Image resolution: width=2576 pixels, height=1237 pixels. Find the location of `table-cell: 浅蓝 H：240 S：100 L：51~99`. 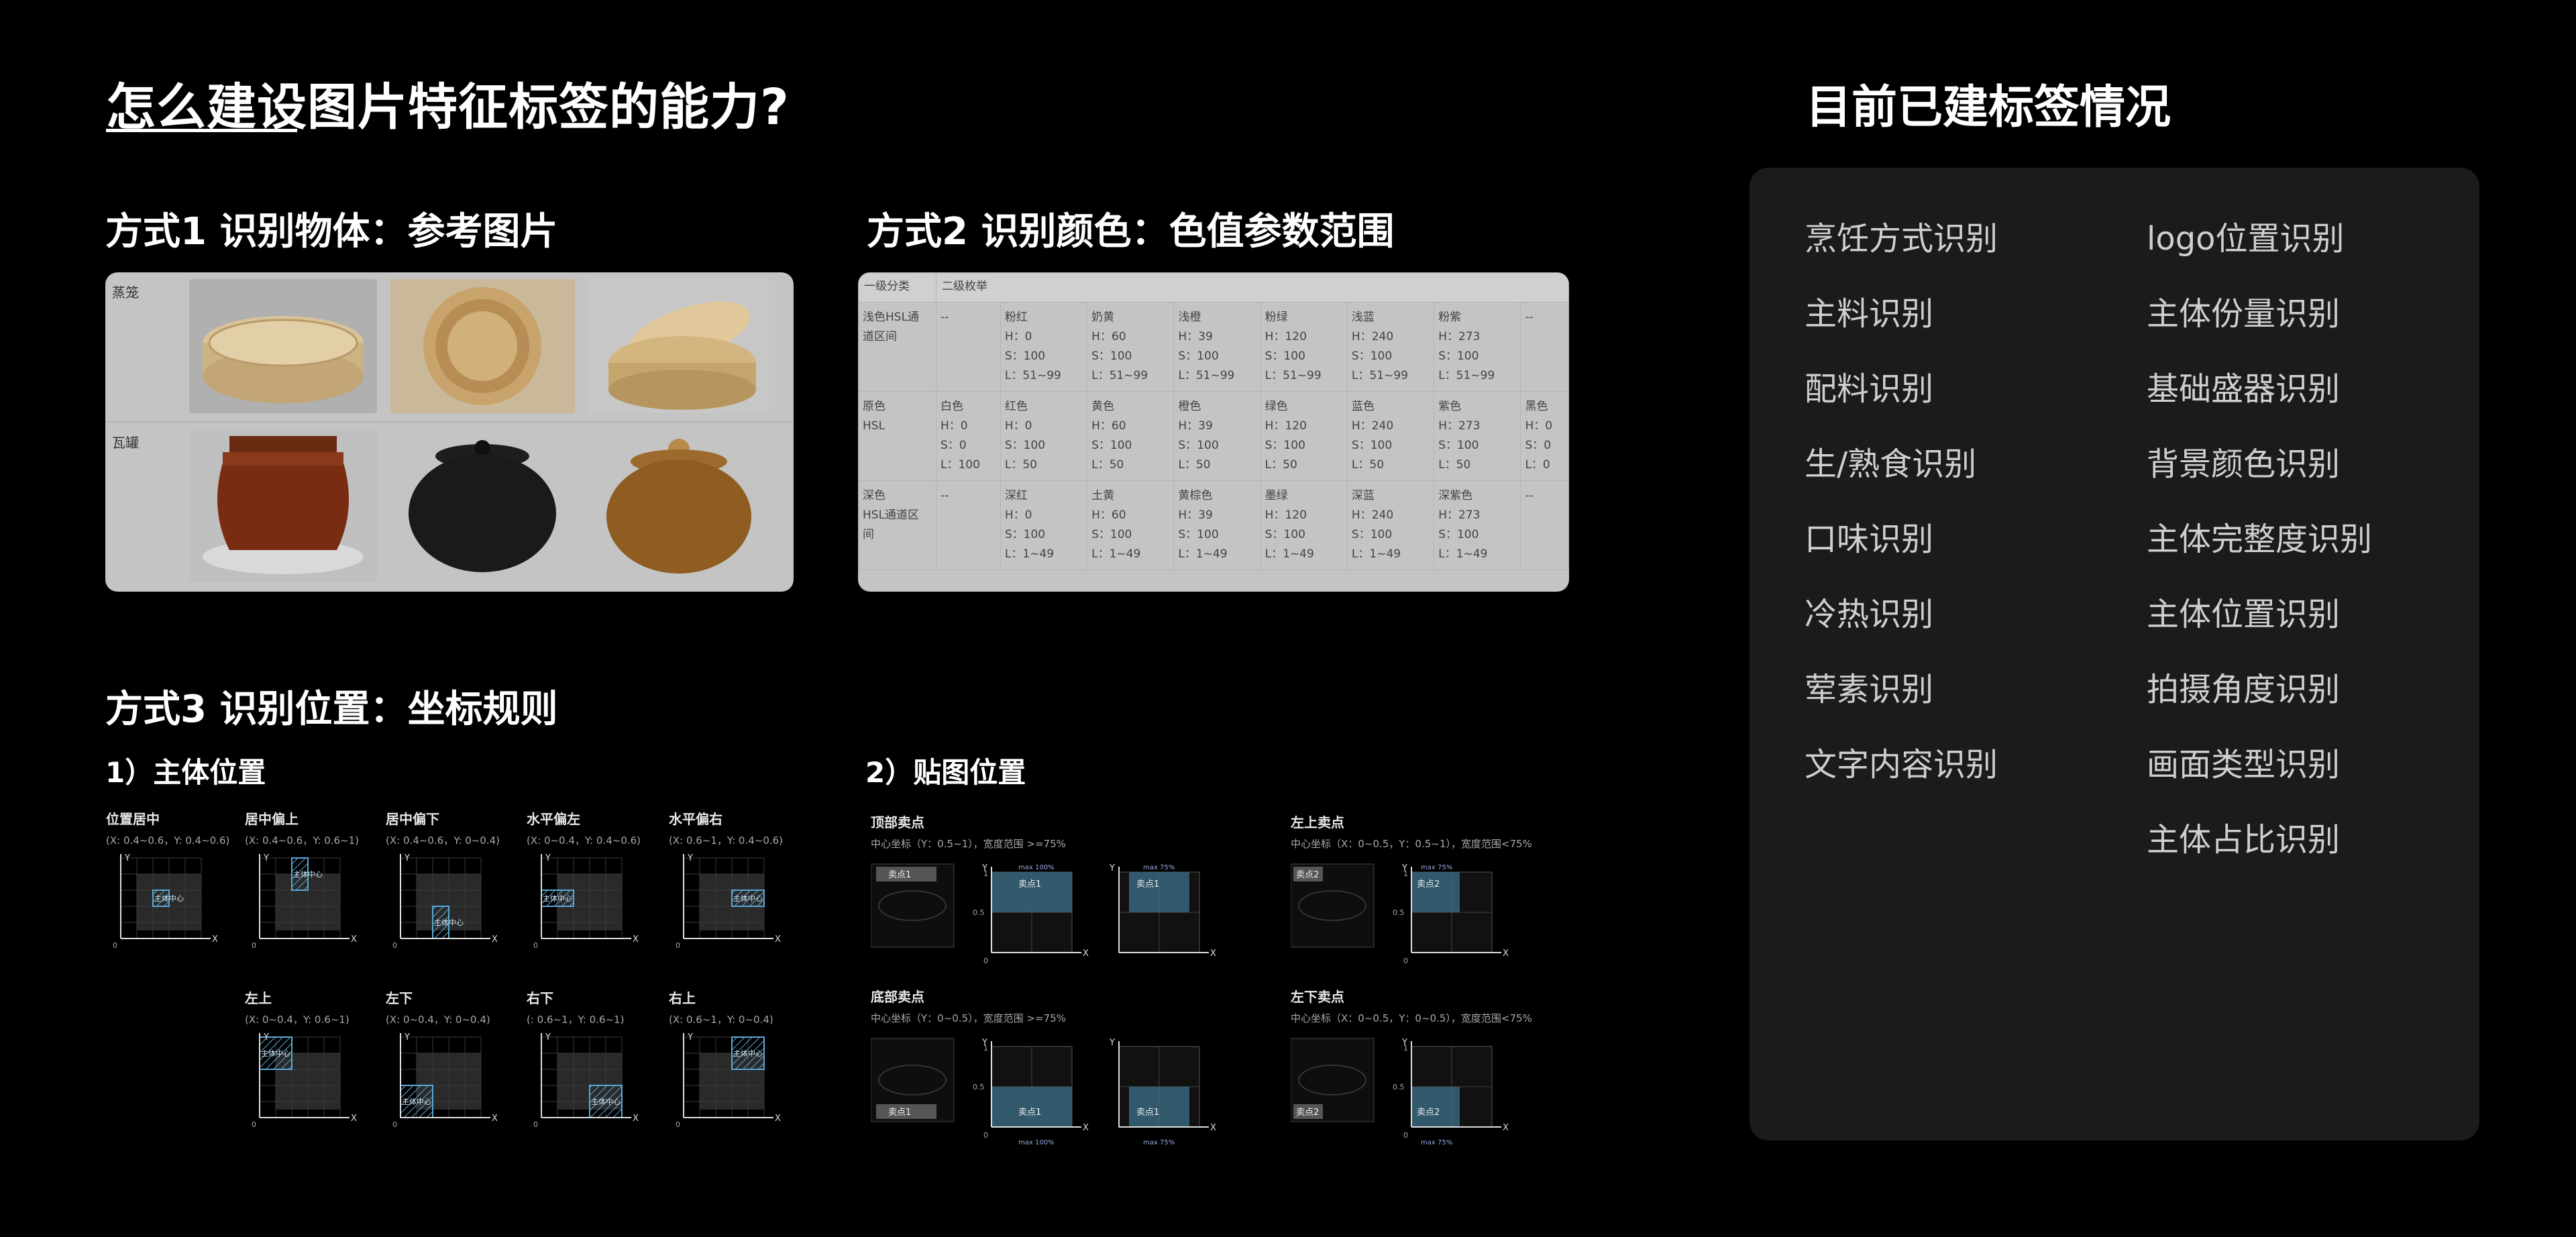

table-cell: 浅蓝 H：240 S：100 L：51~99 is located at coordinates (1390, 347).